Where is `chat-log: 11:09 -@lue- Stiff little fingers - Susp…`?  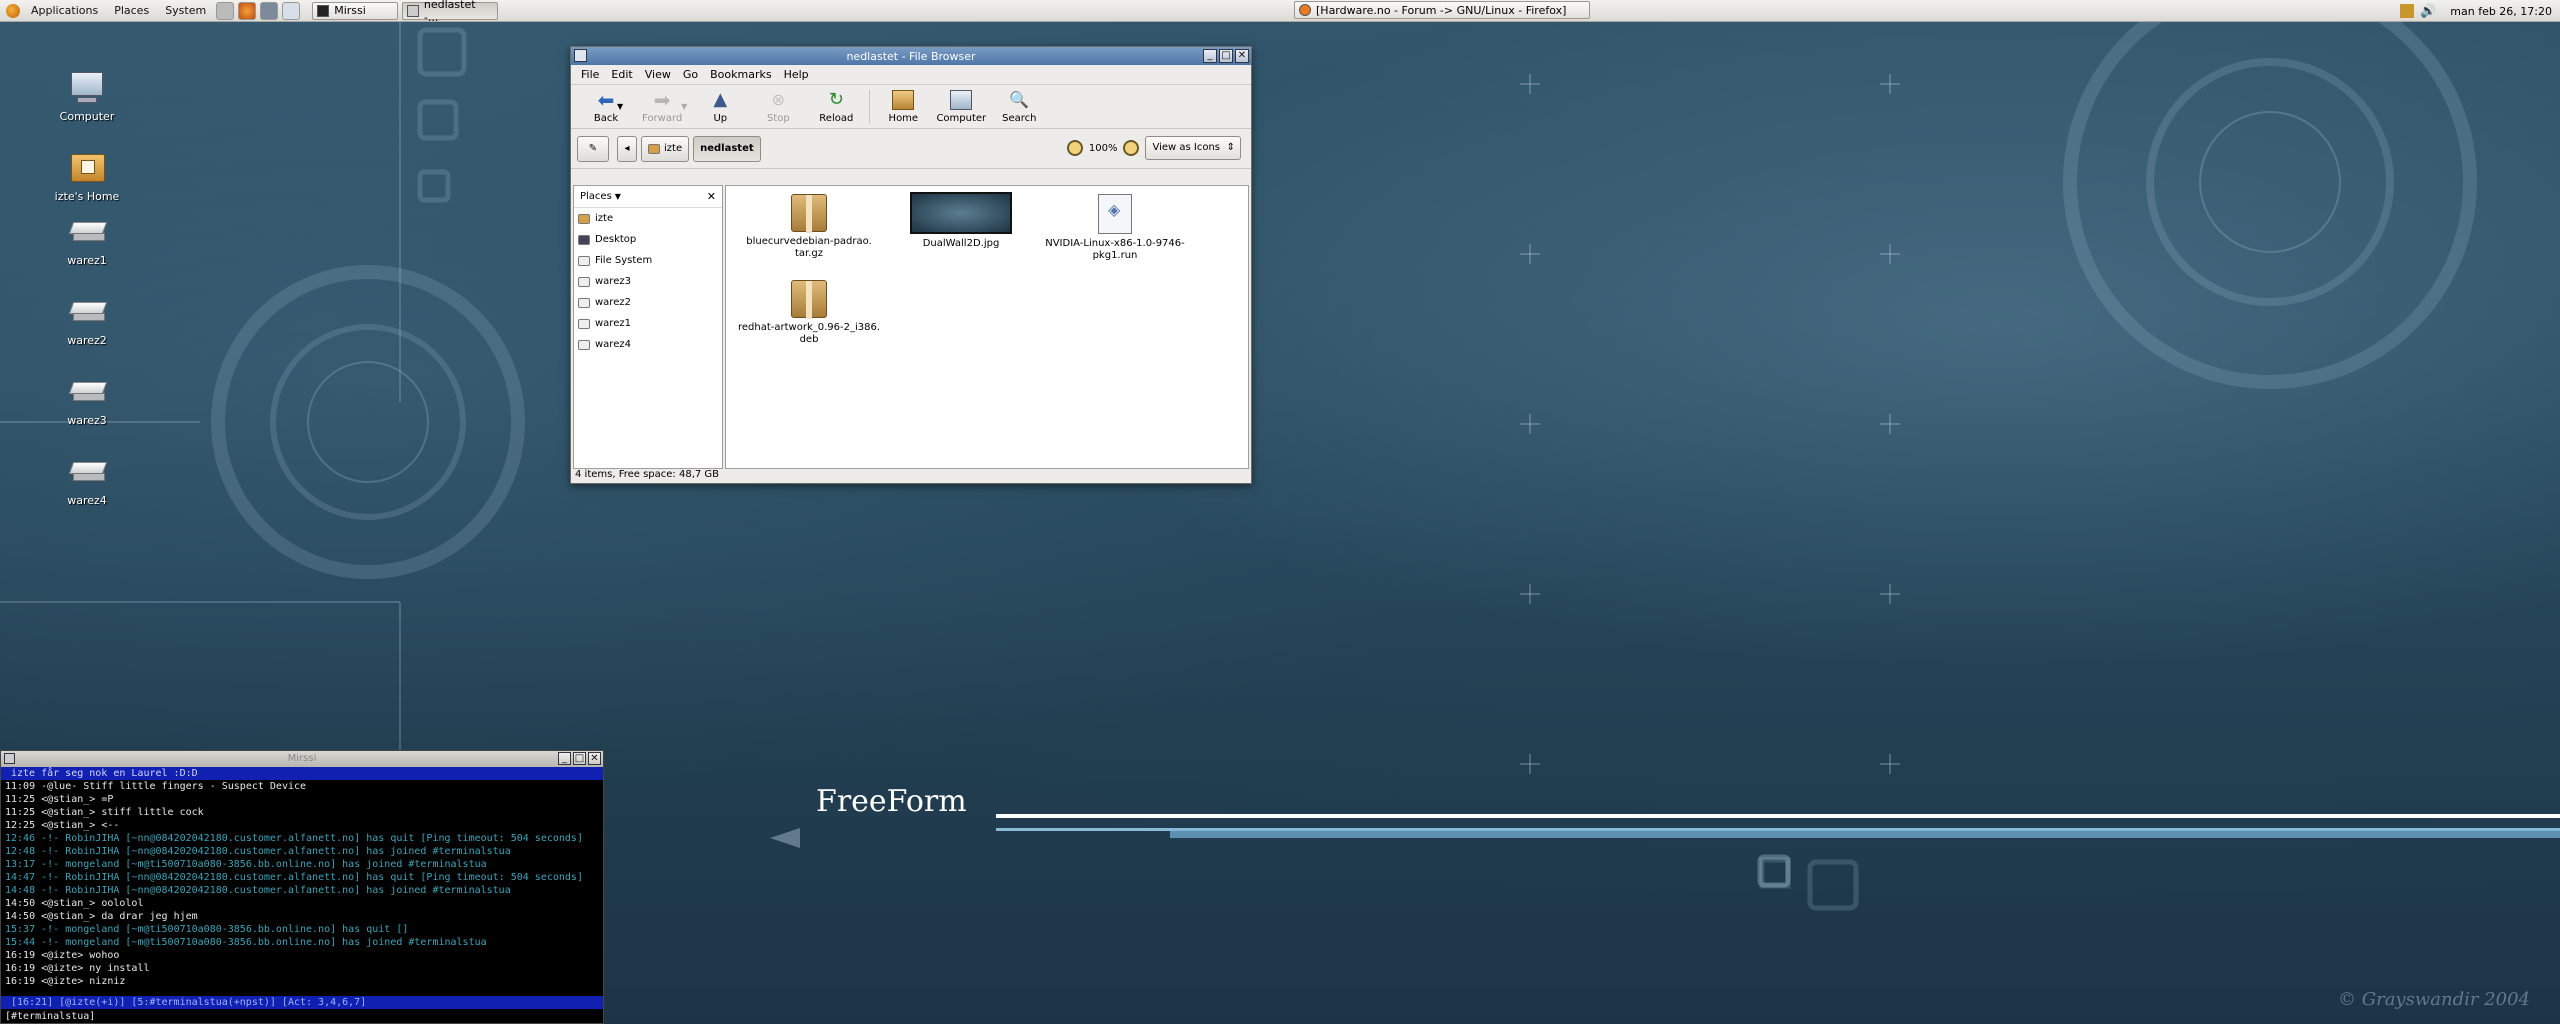 chat-log: 11:09 -@lue- Stiff little fingers - Susp… is located at coordinates (302, 884).